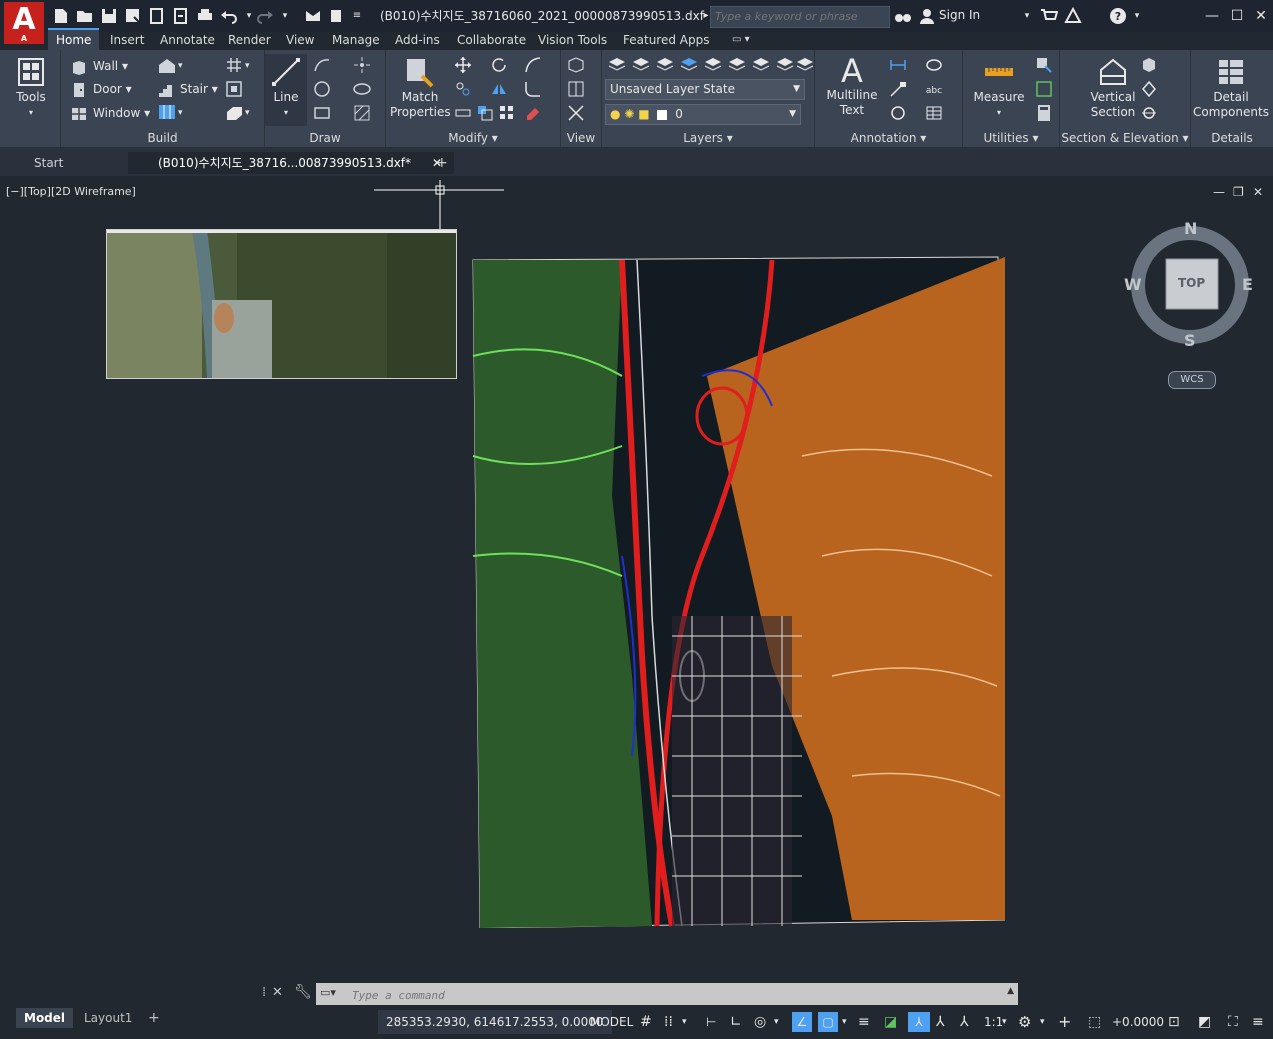 Image resolution: width=1273 pixels, height=1039 pixels. Describe the element at coordinates (890, 1022) in the screenshot. I see `transparency-icon: ◪` at that location.